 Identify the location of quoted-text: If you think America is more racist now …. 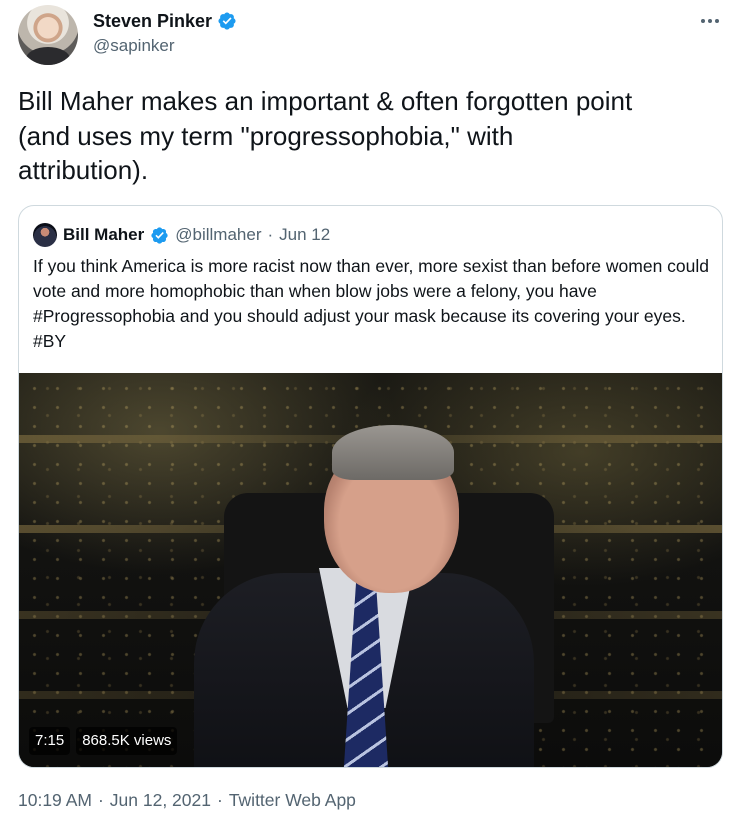
(371, 303).